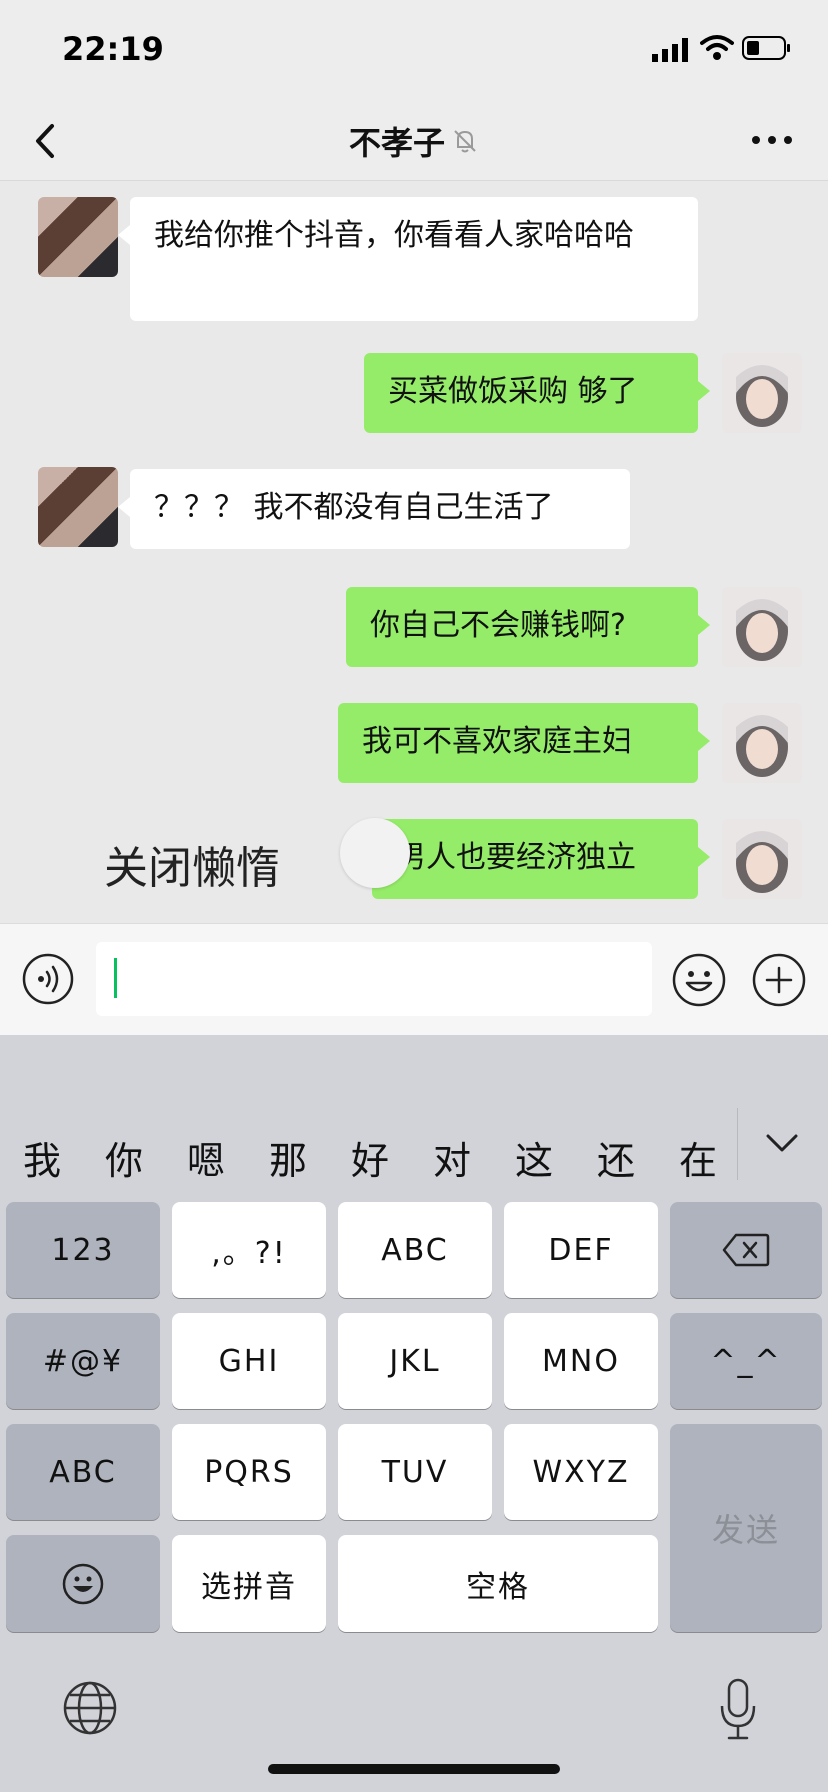  I want to click on backspace-icon, so click(746, 1250).